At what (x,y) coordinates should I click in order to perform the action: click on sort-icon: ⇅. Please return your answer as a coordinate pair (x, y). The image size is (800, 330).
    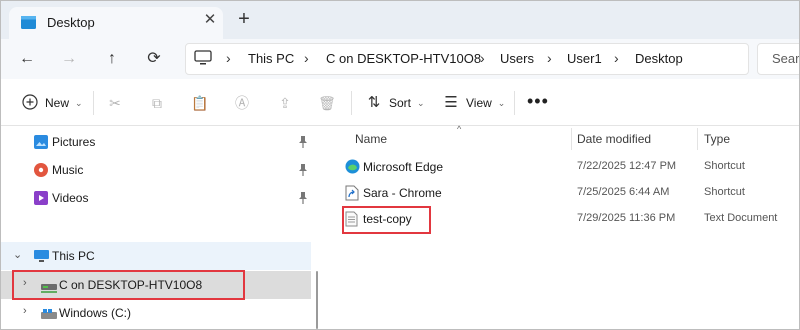
    Looking at the image, I should click on (374, 102).